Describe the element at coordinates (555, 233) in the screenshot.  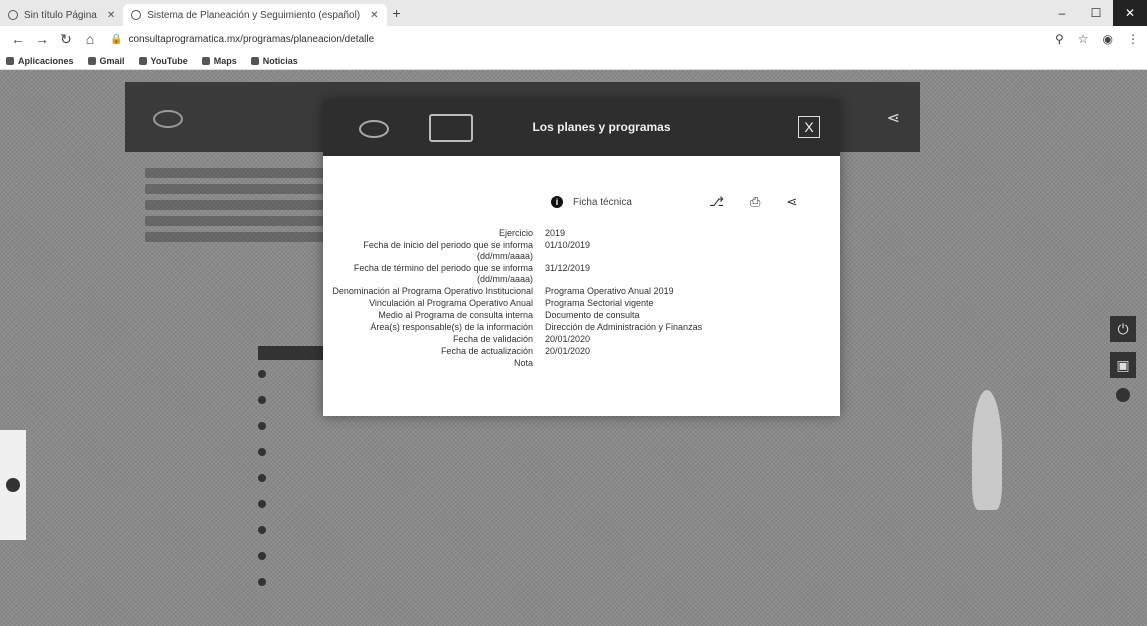
I see `detail-value: 2019` at that location.